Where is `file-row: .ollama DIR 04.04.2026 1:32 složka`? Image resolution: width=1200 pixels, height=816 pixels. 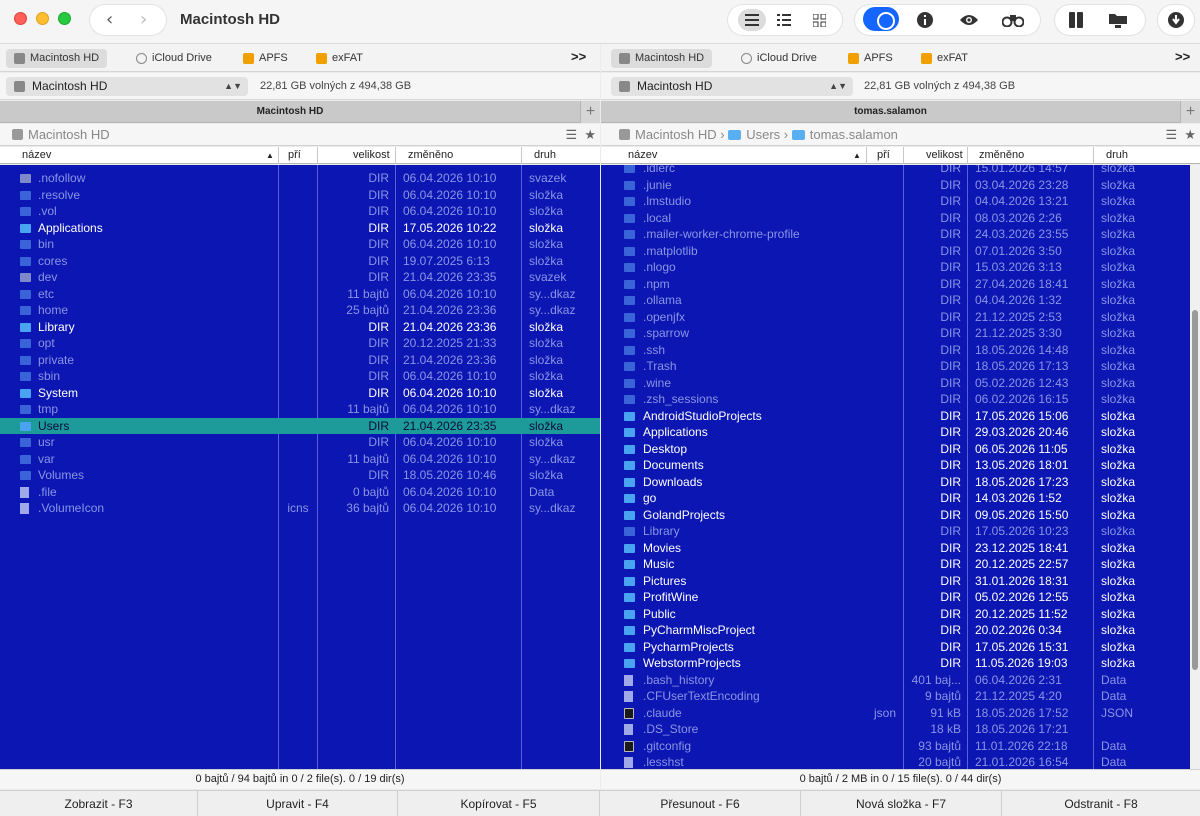 file-row: .ollama DIR 04.04.2026 1:32 složka is located at coordinates (895, 300).